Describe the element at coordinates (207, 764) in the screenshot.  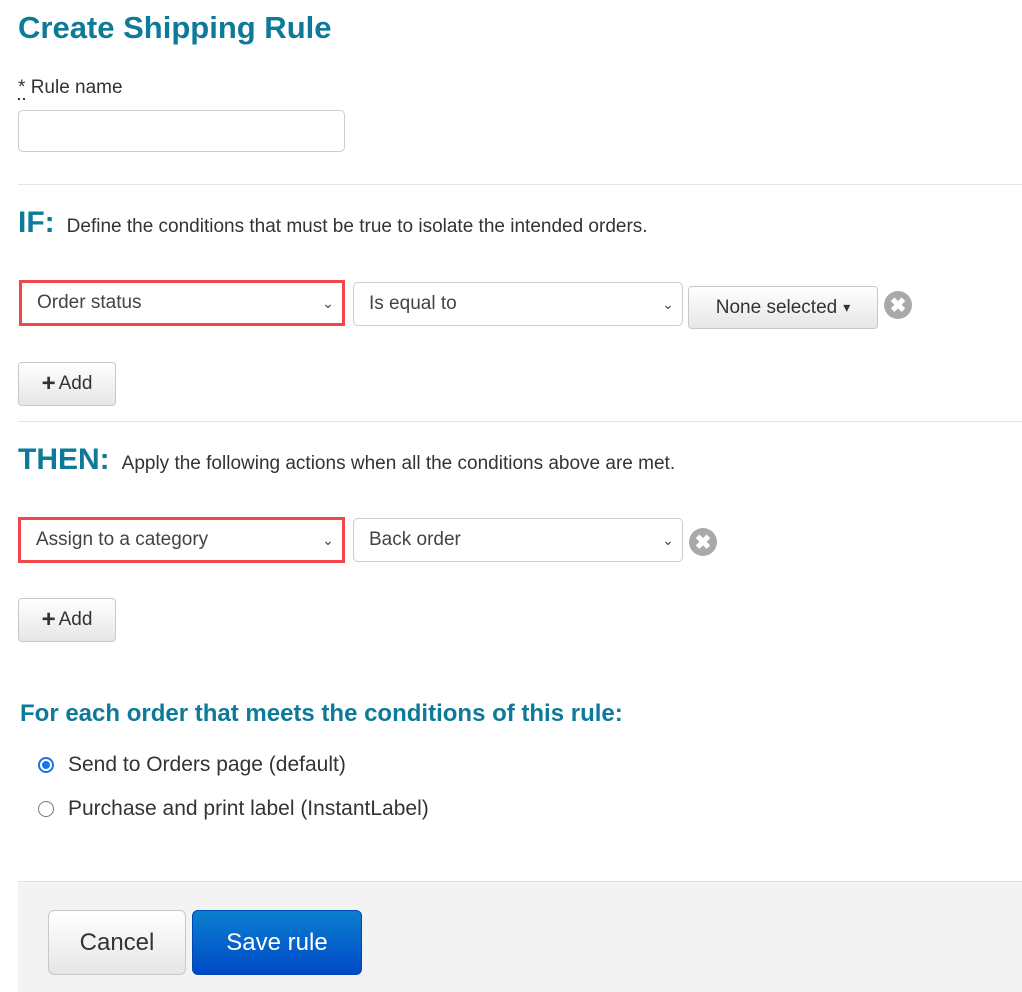
I see `radio-label: Send to Orders page (default)` at that location.